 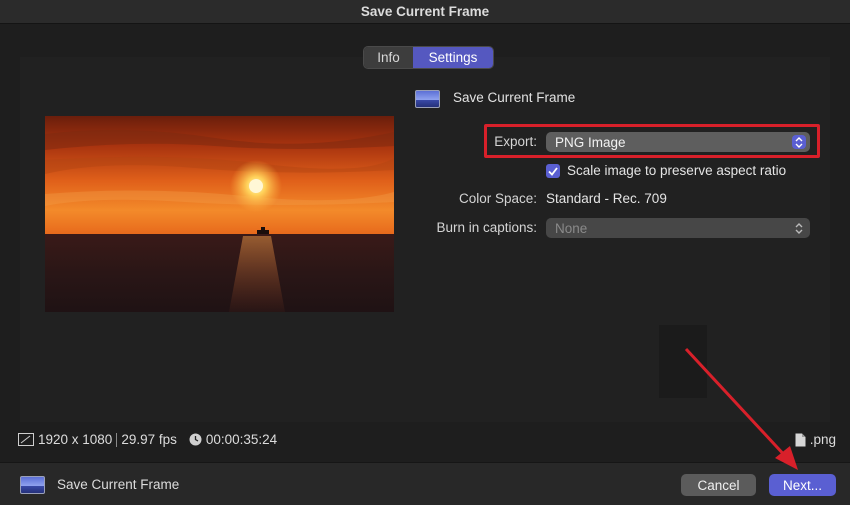 I want to click on window-title: Save Current Frame, so click(x=425, y=11).